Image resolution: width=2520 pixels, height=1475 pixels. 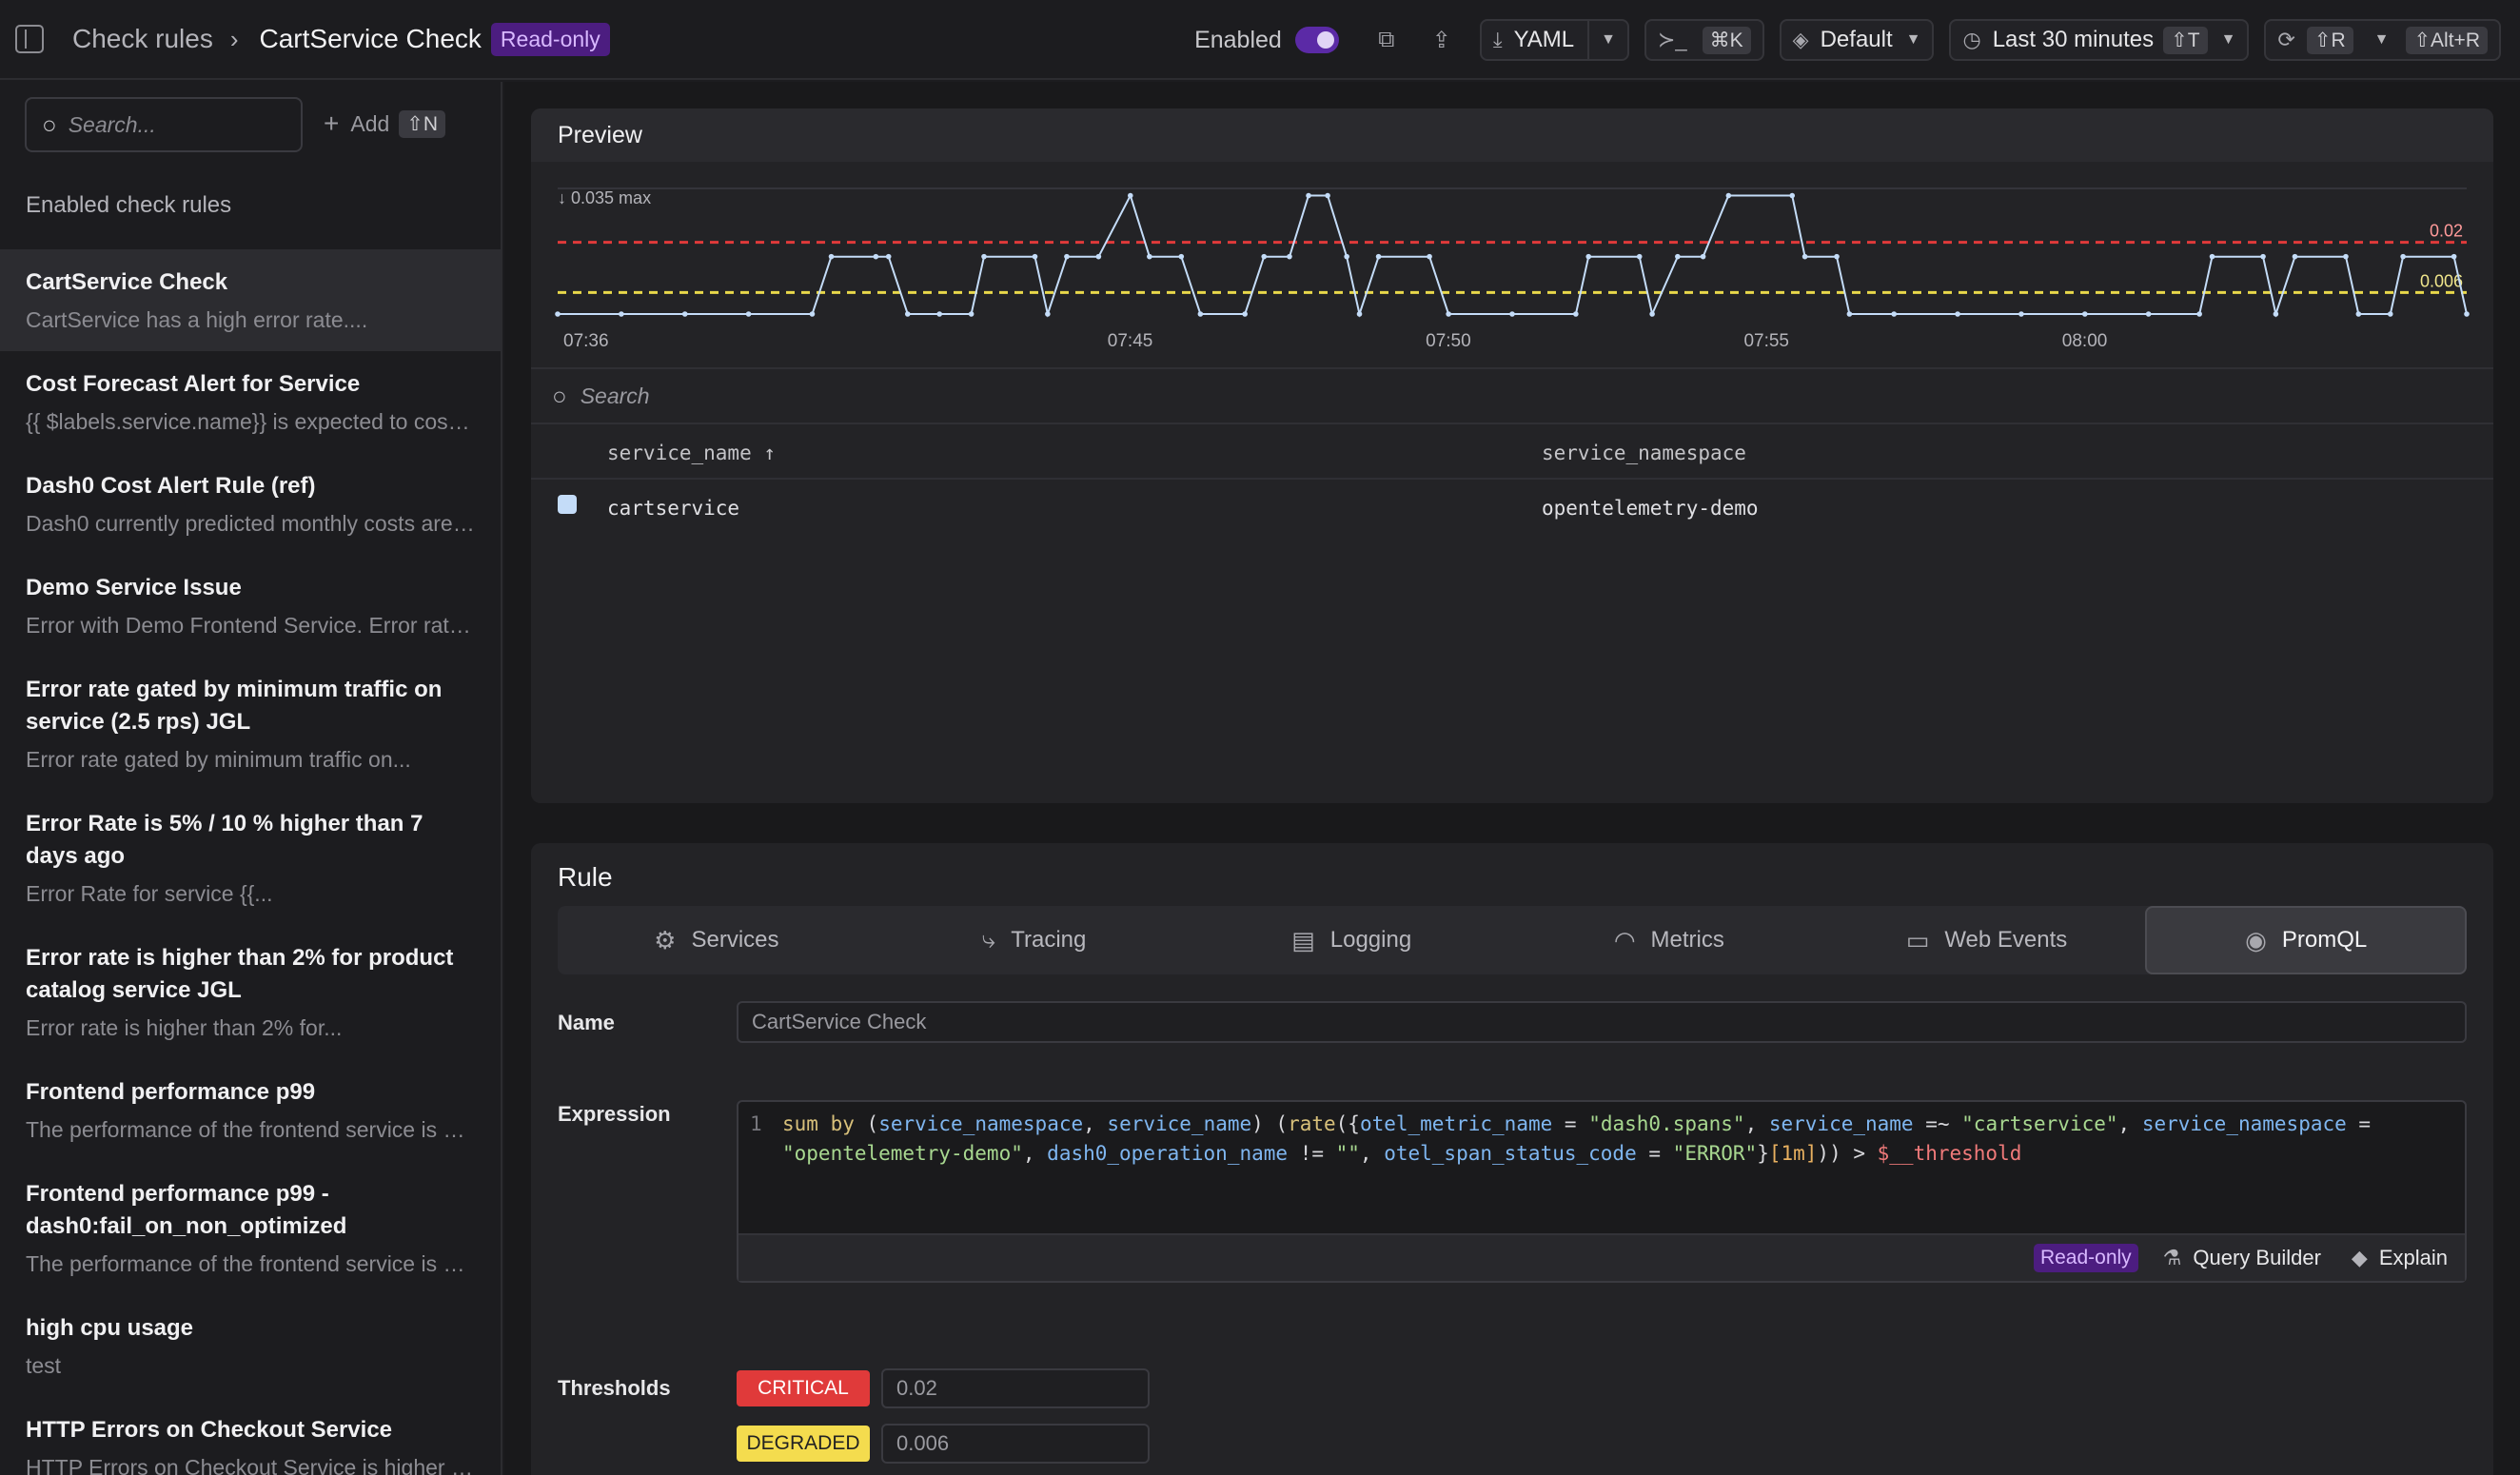 What do you see at coordinates (1351, 940) in the screenshot?
I see `tab-logging: ▤ Logging` at bounding box center [1351, 940].